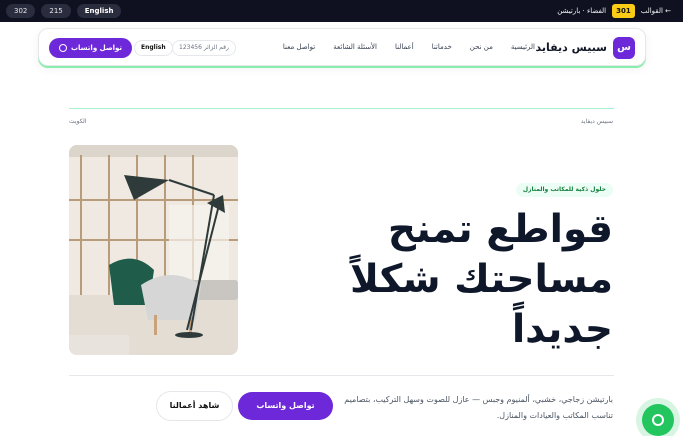 The image size is (683, 436). What do you see at coordinates (341, 108) in the screenshot?
I see `section-divider` at bounding box center [341, 108].